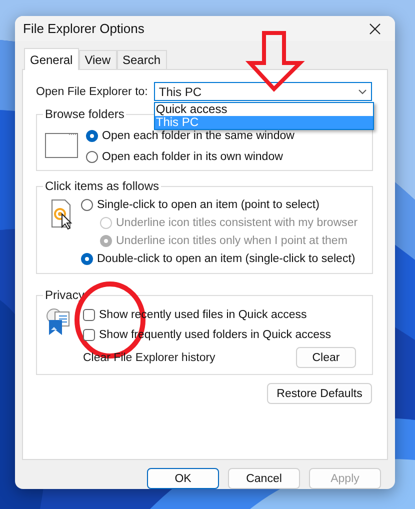 Image resolution: width=415 pixels, height=509 pixels. What do you see at coordinates (326, 357) in the screenshot?
I see `clear-button: Clear` at bounding box center [326, 357].